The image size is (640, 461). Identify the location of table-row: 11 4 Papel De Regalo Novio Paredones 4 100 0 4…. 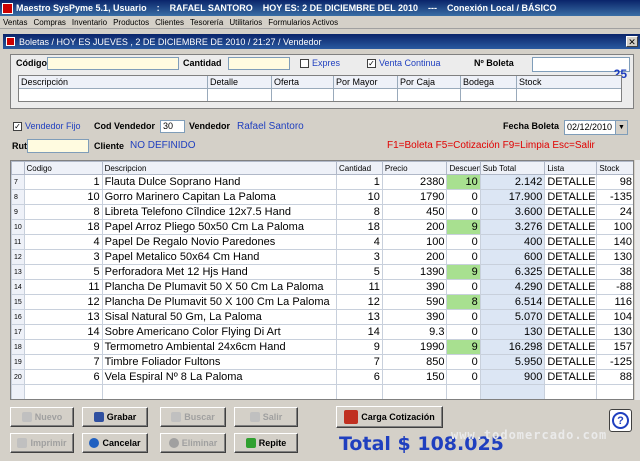
(322, 242).